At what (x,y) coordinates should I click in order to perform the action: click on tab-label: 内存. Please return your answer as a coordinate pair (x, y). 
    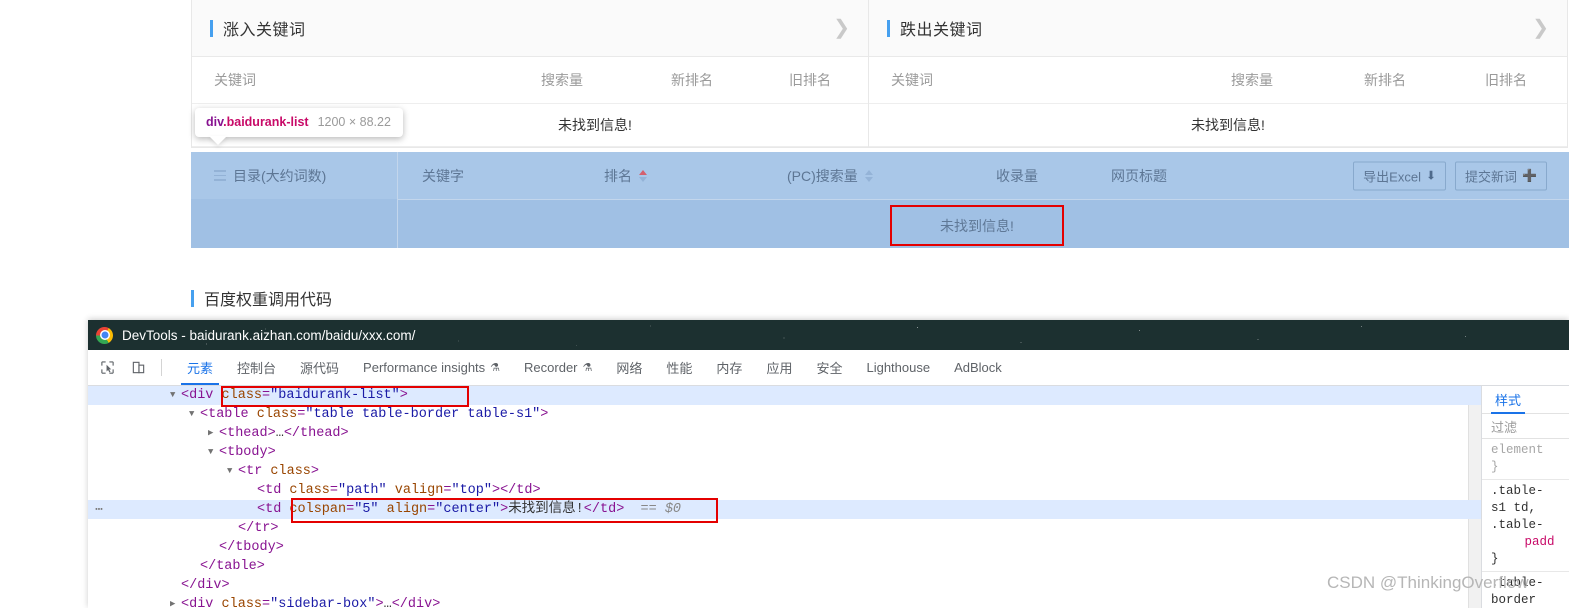
    Looking at the image, I should click on (729, 368).